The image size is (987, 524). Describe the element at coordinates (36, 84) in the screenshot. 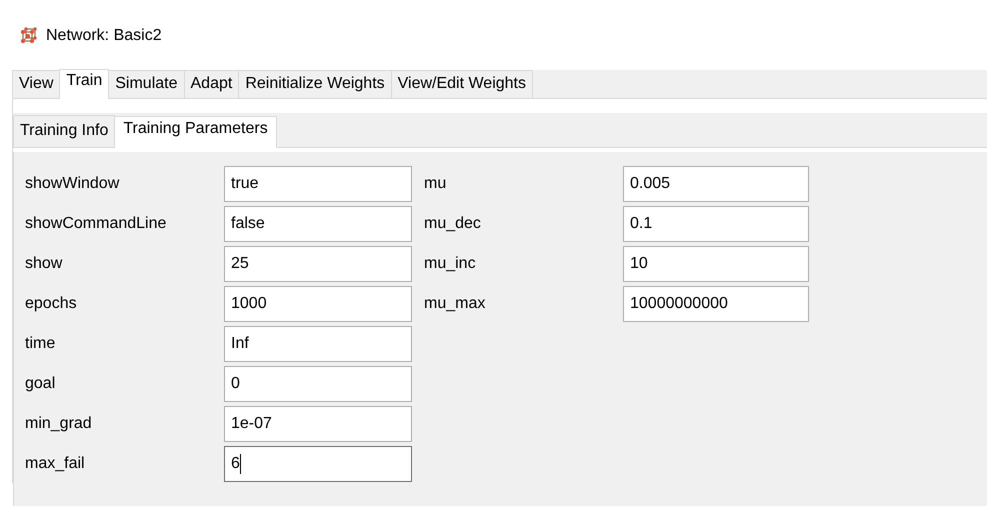

I see `tab: View` at that location.